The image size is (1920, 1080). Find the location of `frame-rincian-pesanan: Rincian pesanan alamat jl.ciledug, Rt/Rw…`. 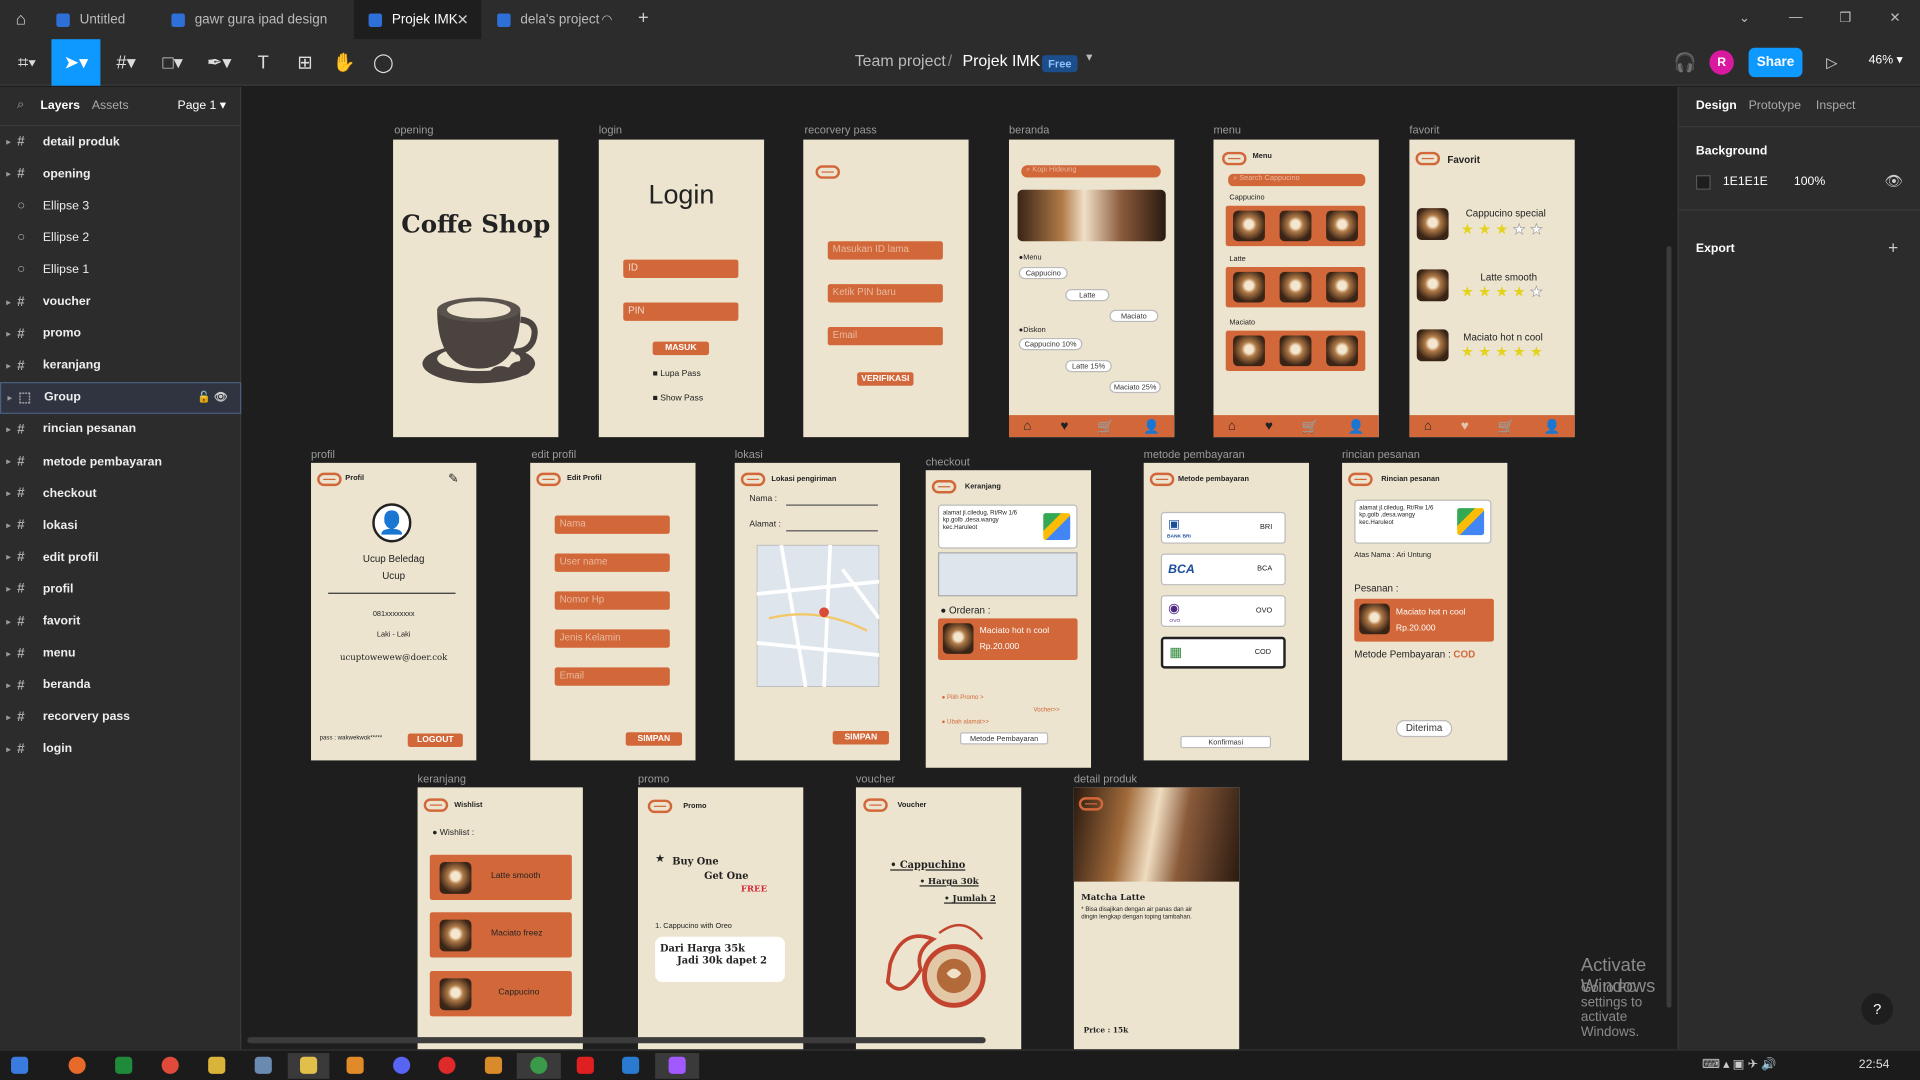

frame-rincian-pesanan: Rincian pesanan alamat jl.ciledug, Rt/Rw… is located at coordinates (1425, 611).